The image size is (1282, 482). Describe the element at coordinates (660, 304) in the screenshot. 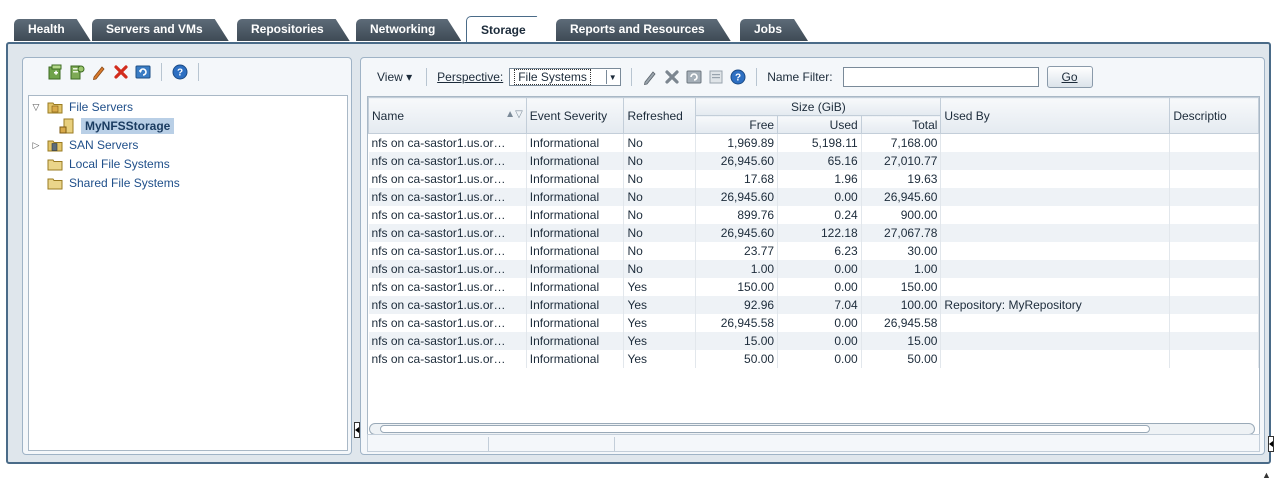

I see `refreshed-cell: Yes` at that location.